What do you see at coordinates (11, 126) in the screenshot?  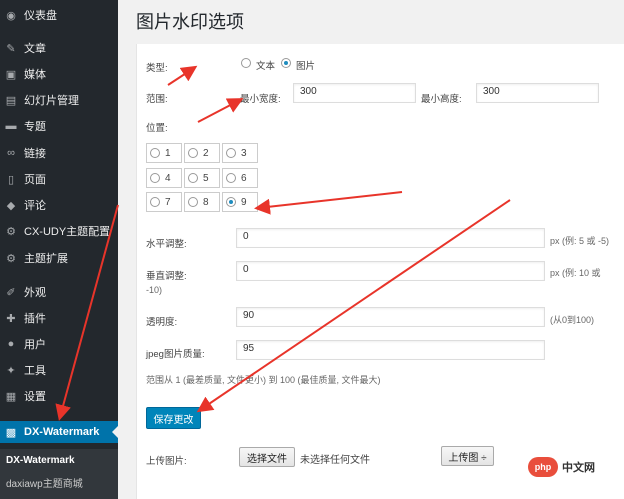 I see `topic-icon: ▬` at bounding box center [11, 126].